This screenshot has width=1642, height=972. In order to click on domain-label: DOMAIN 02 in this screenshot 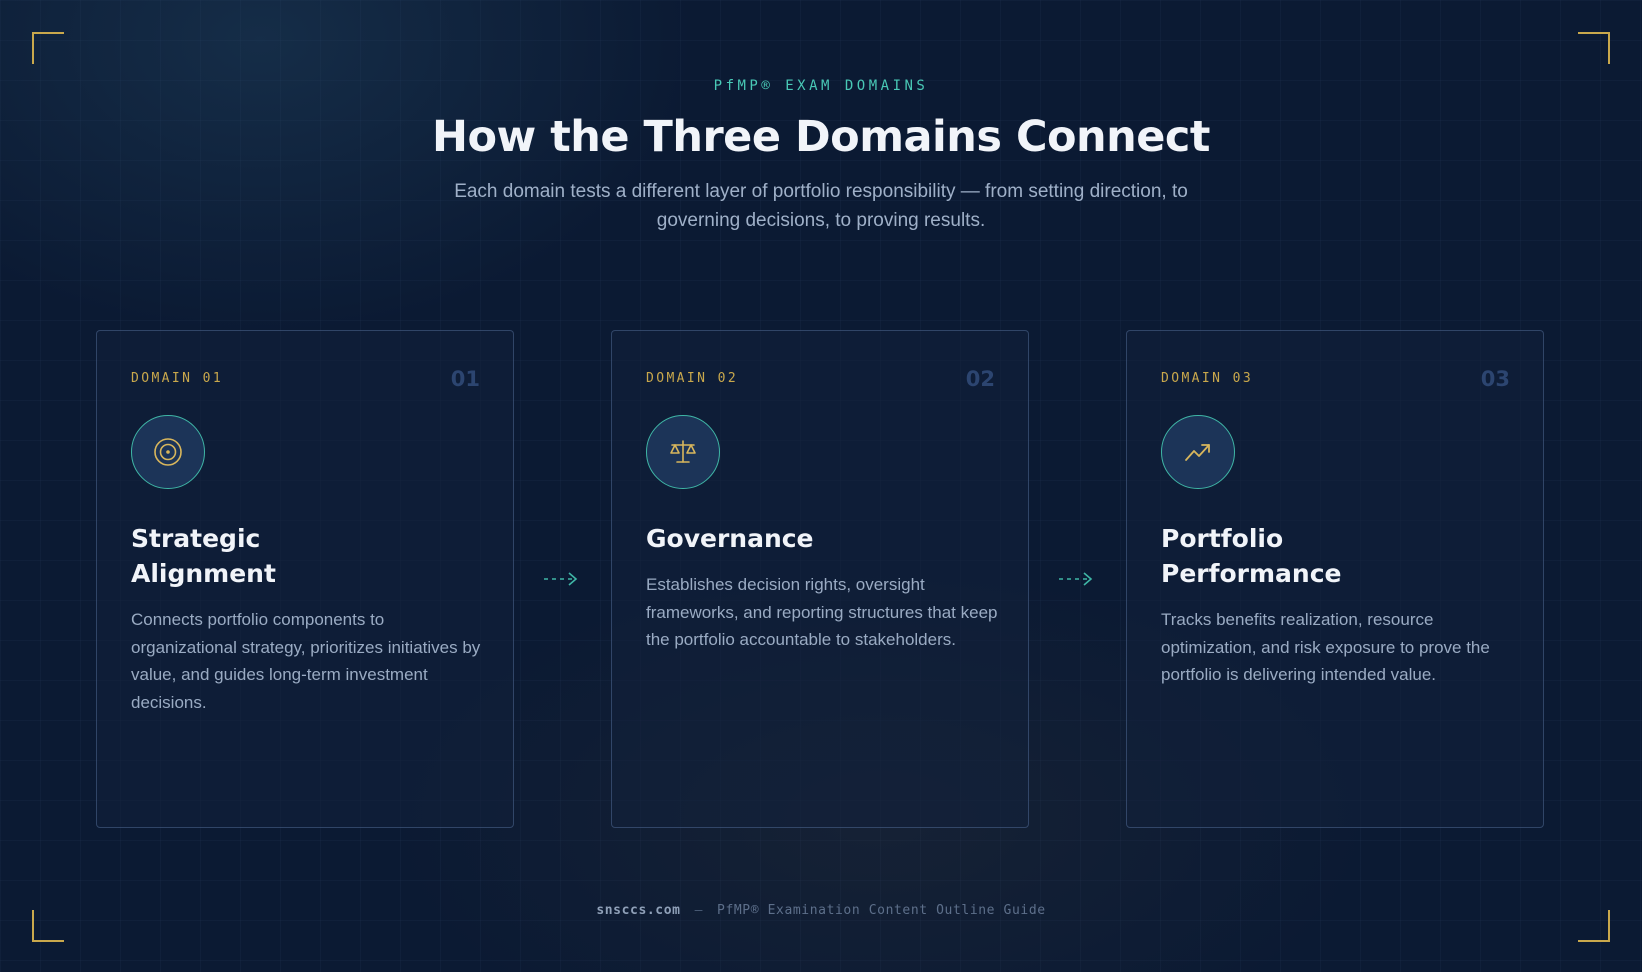, I will do `click(692, 378)`.